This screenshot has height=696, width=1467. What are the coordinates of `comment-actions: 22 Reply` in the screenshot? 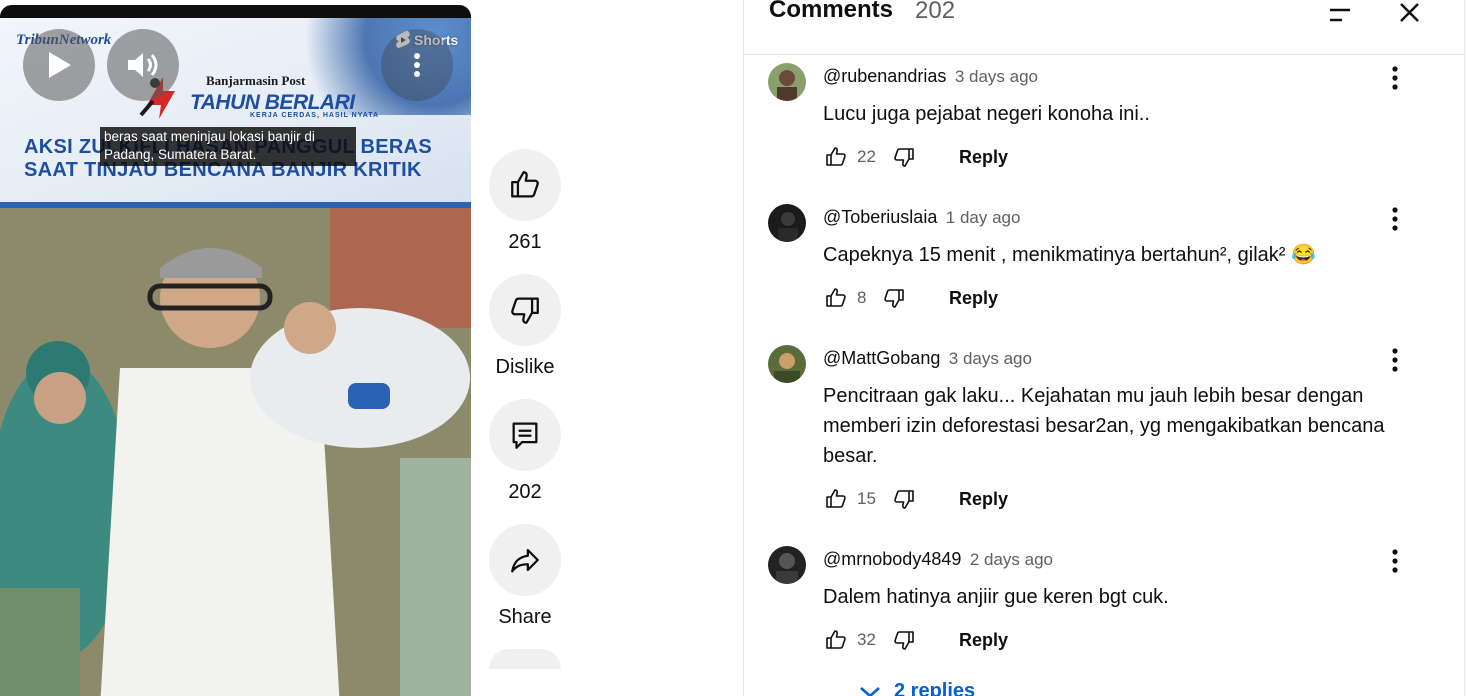 It's located at (915, 157).